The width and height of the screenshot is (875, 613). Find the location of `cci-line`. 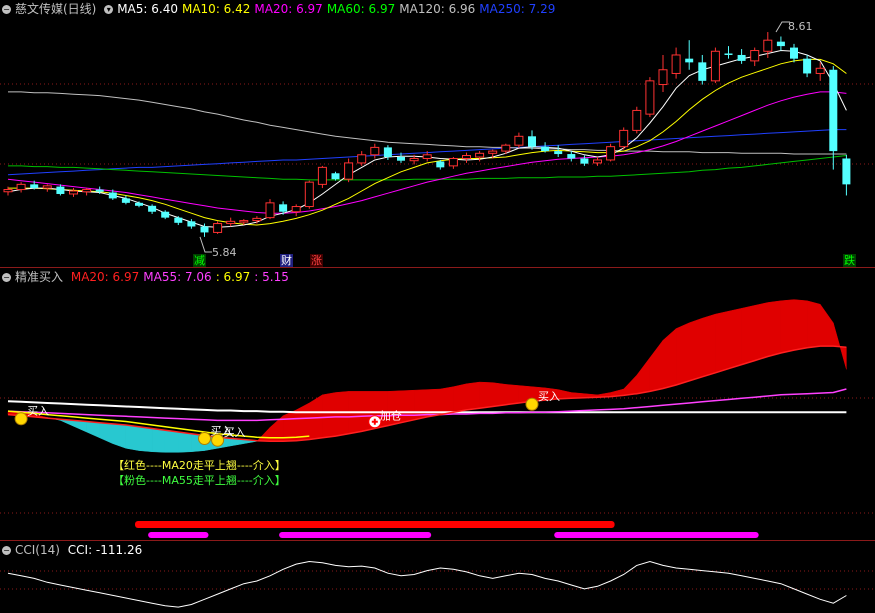

cci-line is located at coordinates (427, 584).